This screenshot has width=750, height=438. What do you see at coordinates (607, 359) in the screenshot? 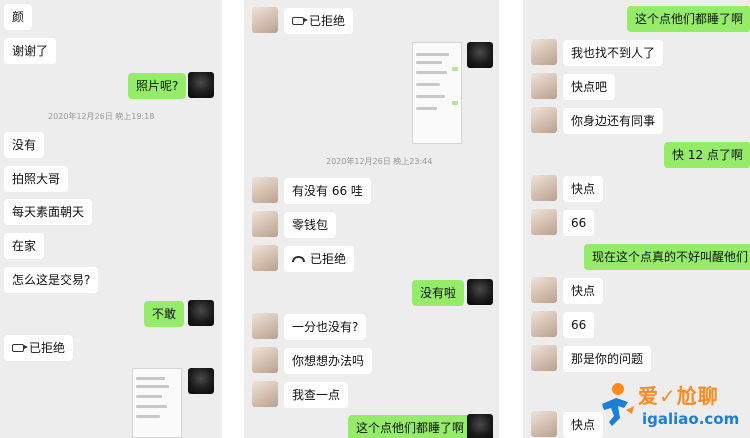
I see `message-bubble: 那是你的问题` at bounding box center [607, 359].